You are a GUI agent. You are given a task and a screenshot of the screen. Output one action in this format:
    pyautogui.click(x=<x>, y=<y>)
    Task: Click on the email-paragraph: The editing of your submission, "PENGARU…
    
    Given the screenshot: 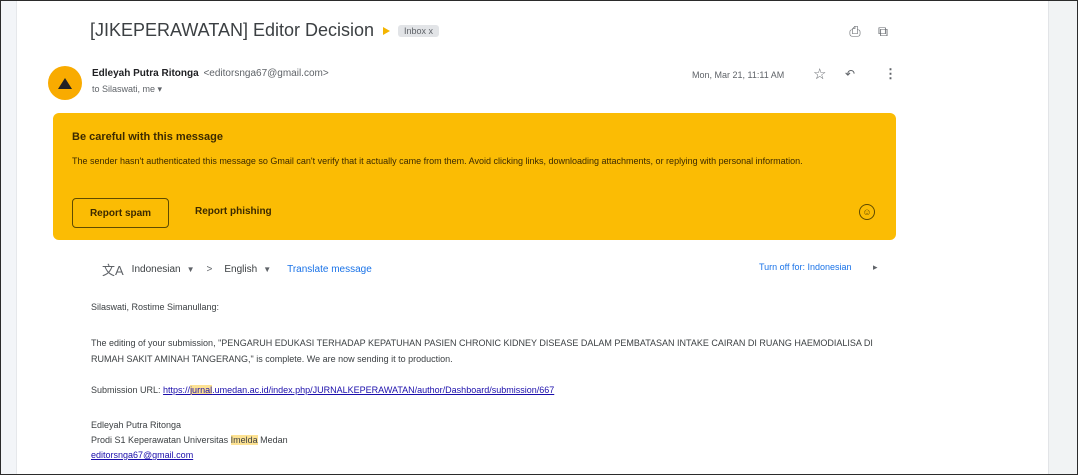 What is the action you would take?
    pyautogui.click(x=482, y=351)
    